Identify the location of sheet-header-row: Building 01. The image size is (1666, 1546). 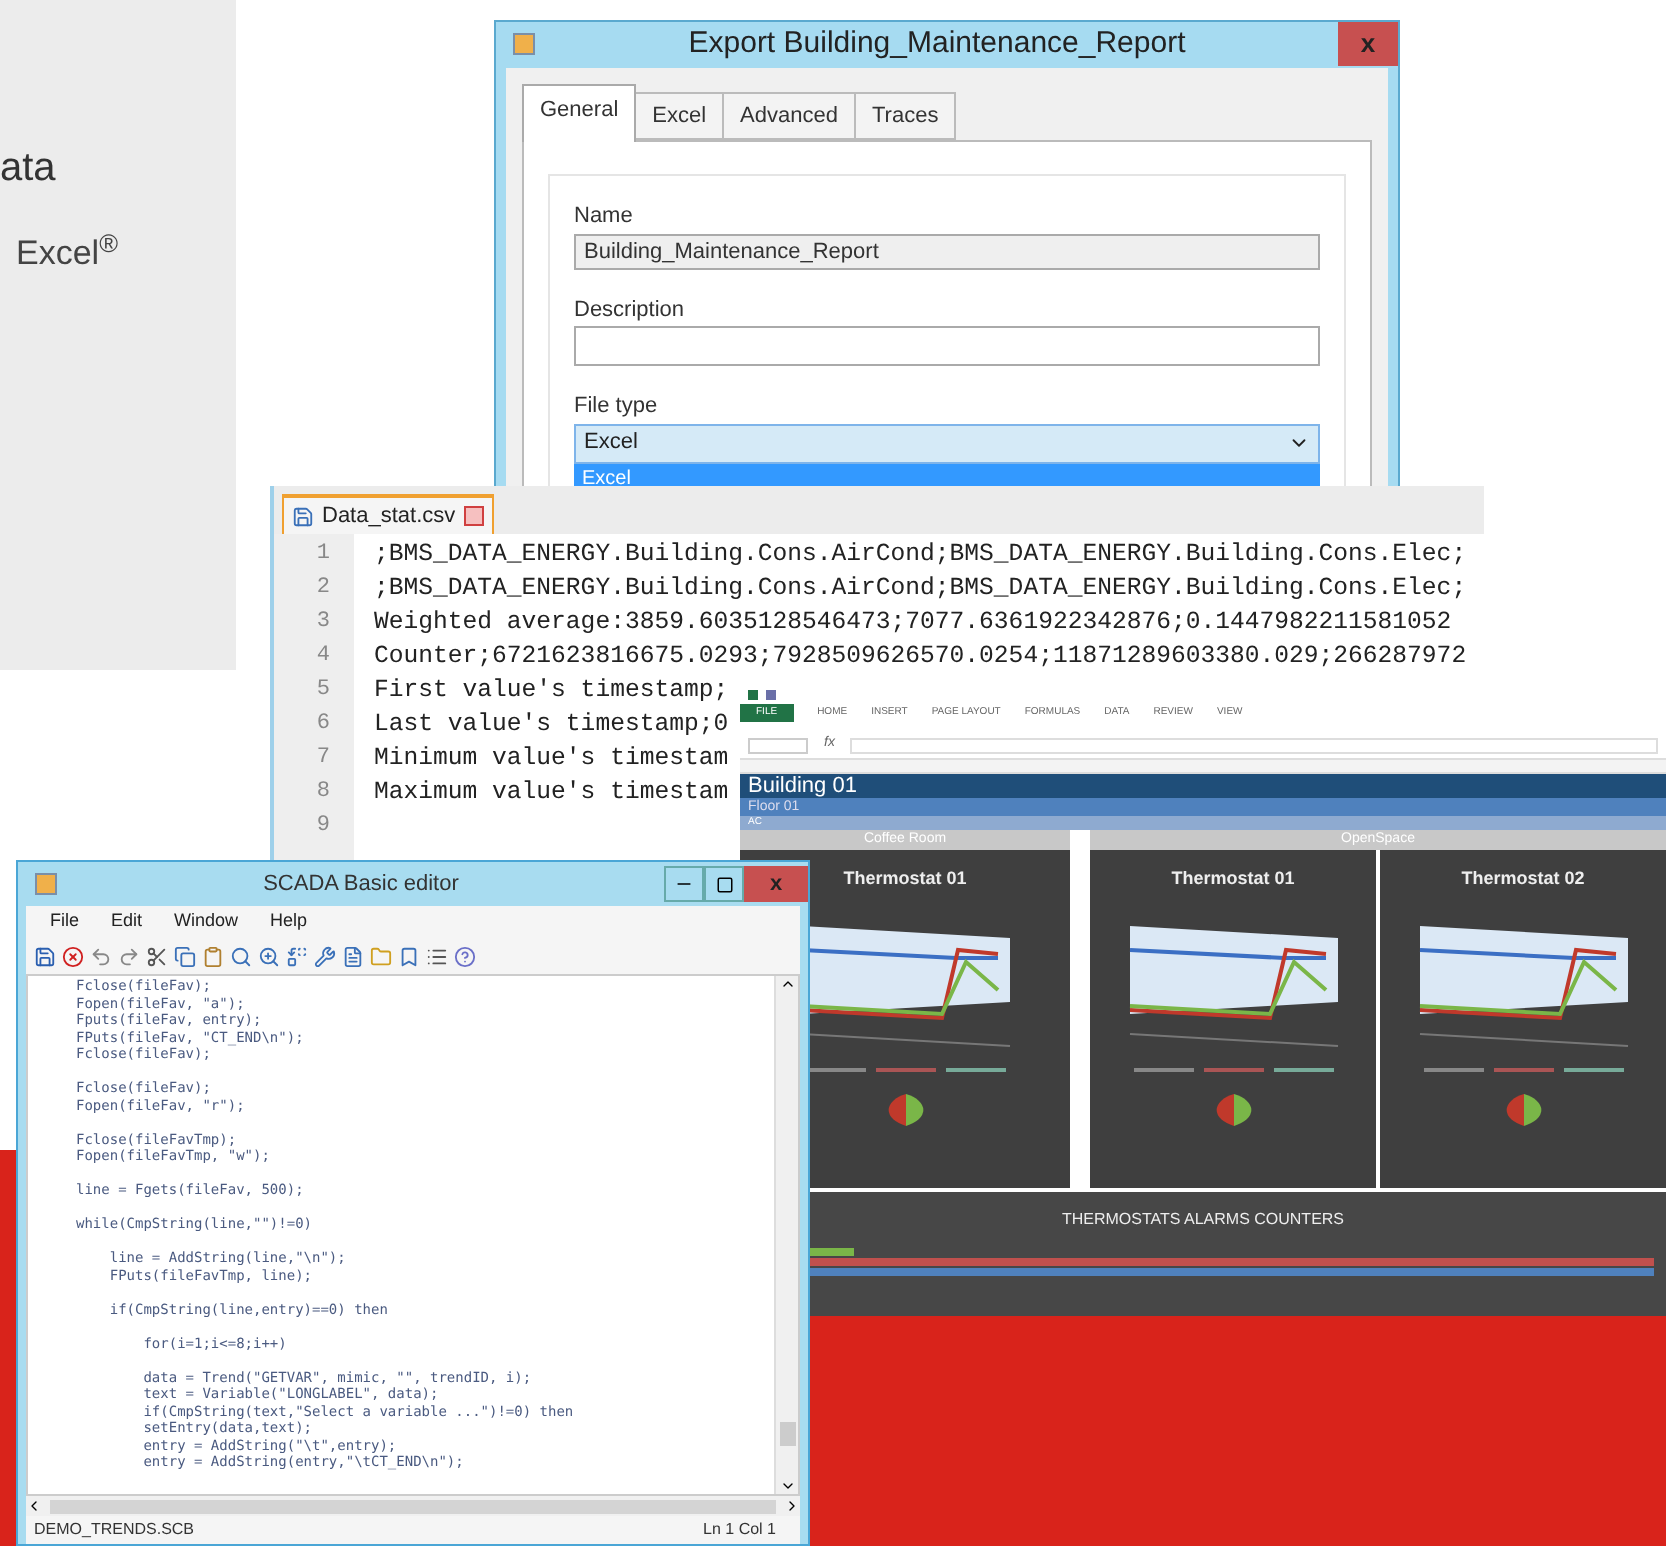
(1203, 786).